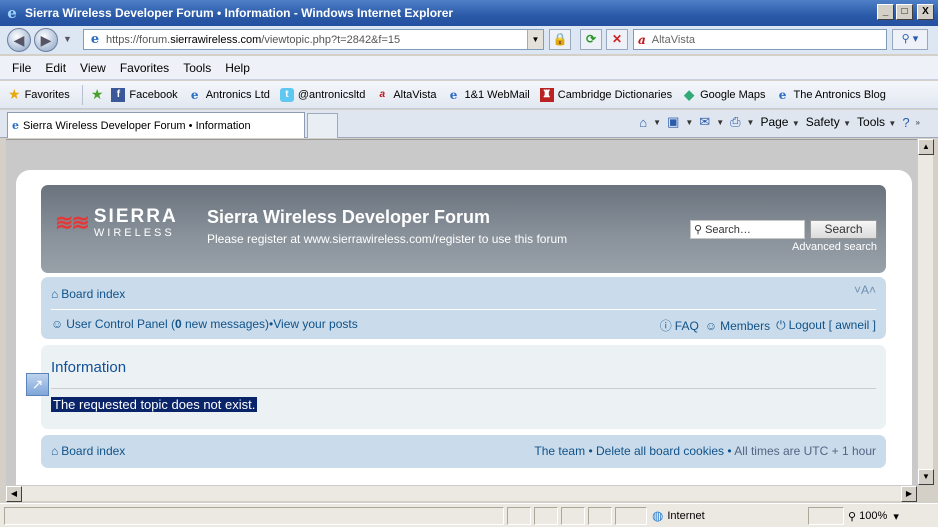 The image size is (938, 527). I want to click on url-prefix: https://forum., so click(138, 39).